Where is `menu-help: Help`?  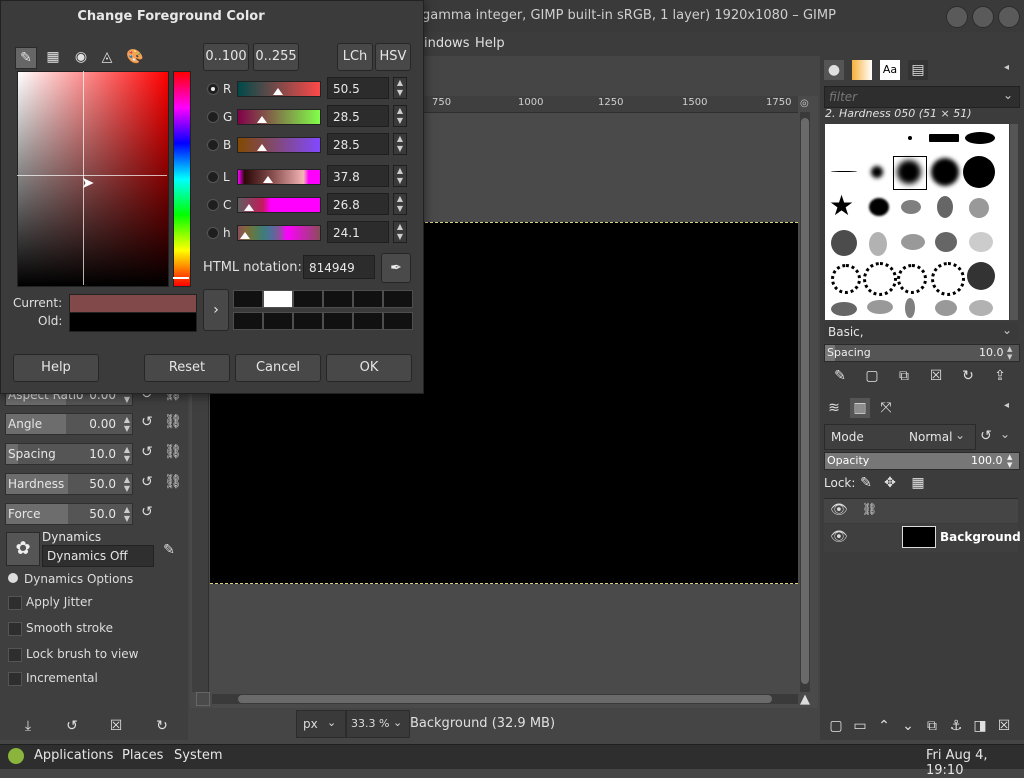 menu-help: Help is located at coordinates (490, 43).